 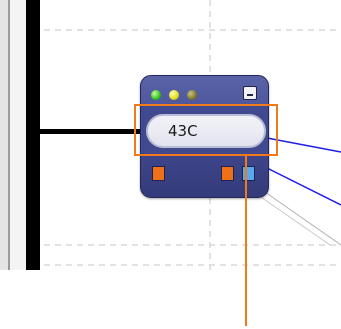 What do you see at coordinates (156, 95) in the screenshot?
I see `status-led-green` at bounding box center [156, 95].